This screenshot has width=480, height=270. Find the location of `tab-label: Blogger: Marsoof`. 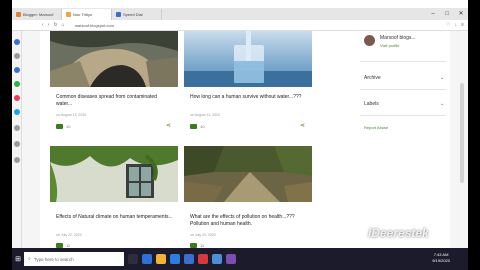

tab-label: Blogger: Marsoof is located at coordinates (38, 14).